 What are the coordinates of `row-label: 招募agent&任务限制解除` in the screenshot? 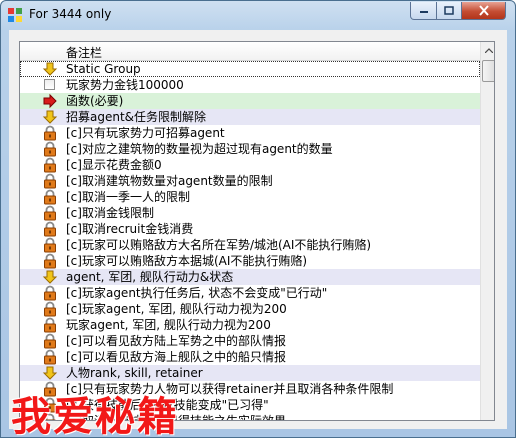 It's located at (136, 117).